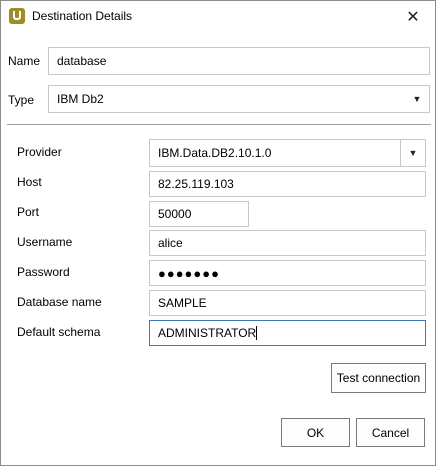 This screenshot has height=466, width=436. I want to click on username-input: alice, so click(287, 243).